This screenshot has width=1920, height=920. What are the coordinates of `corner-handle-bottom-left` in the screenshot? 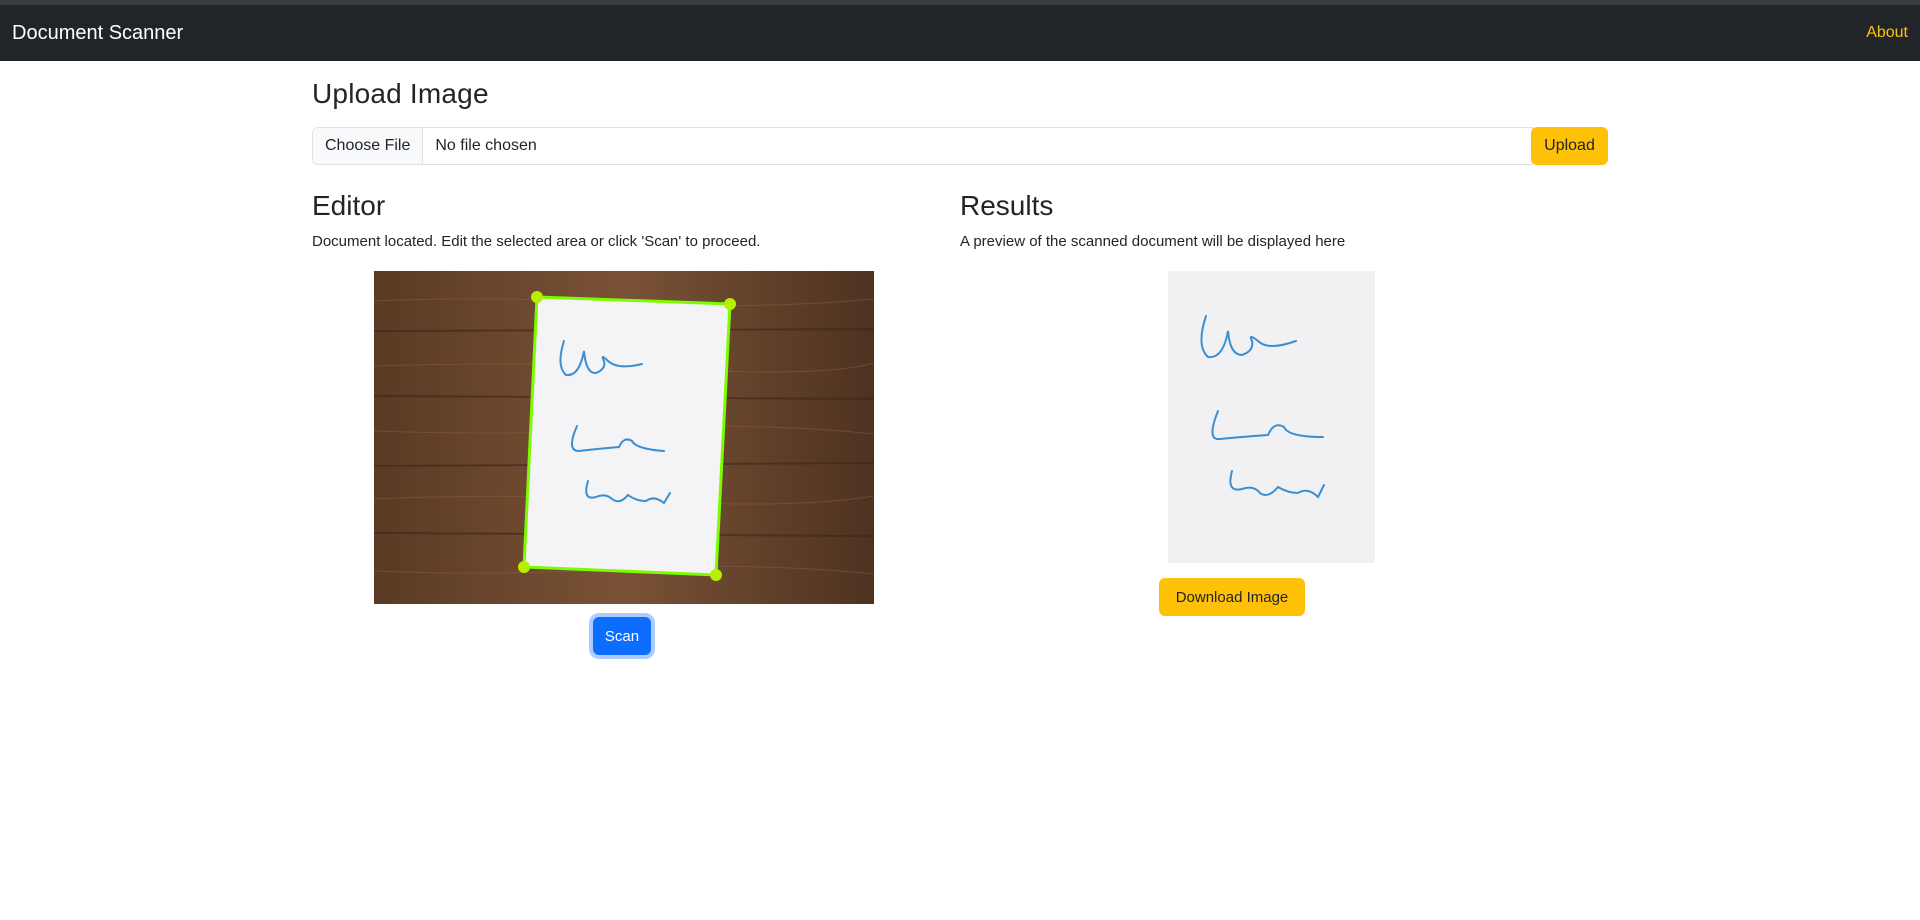 It's located at (524, 567).